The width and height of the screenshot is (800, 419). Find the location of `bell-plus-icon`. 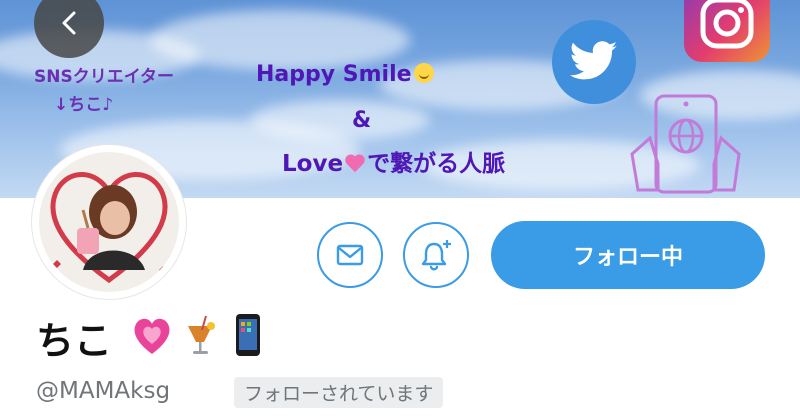

bell-plus-icon is located at coordinates (436, 255).